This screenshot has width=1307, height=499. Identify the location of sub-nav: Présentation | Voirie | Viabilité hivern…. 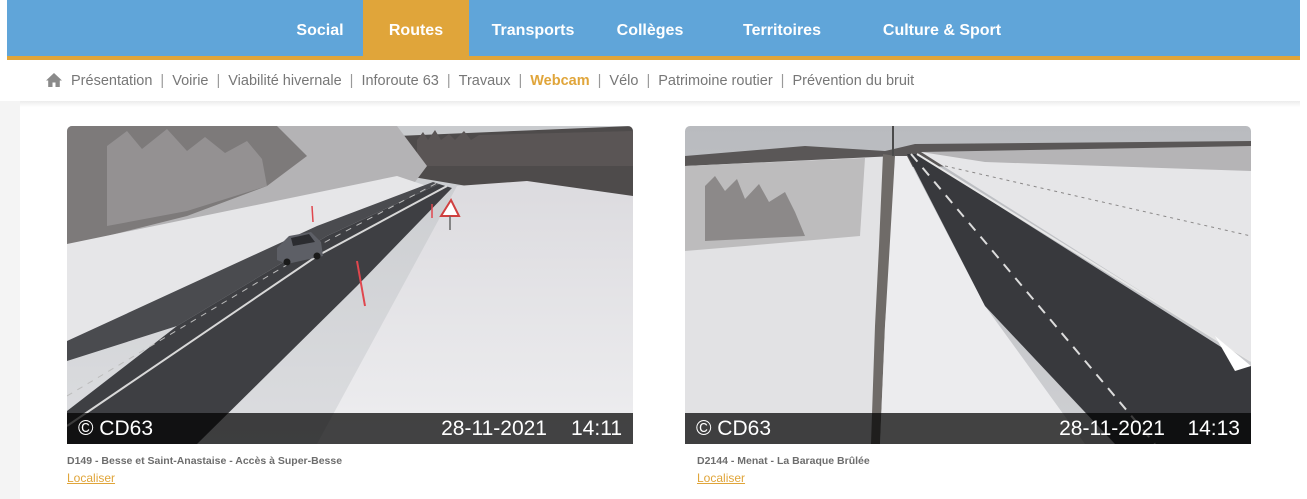
(479, 81).